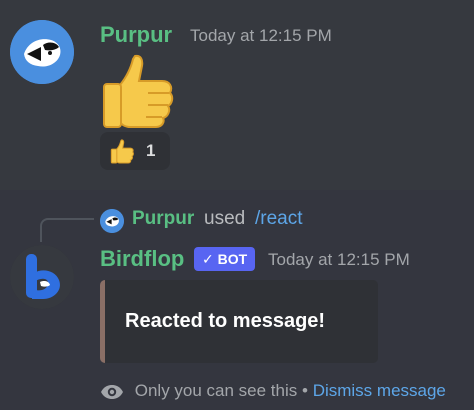  What do you see at coordinates (225, 321) in the screenshot?
I see `embed-text: Reacted to message!` at bounding box center [225, 321].